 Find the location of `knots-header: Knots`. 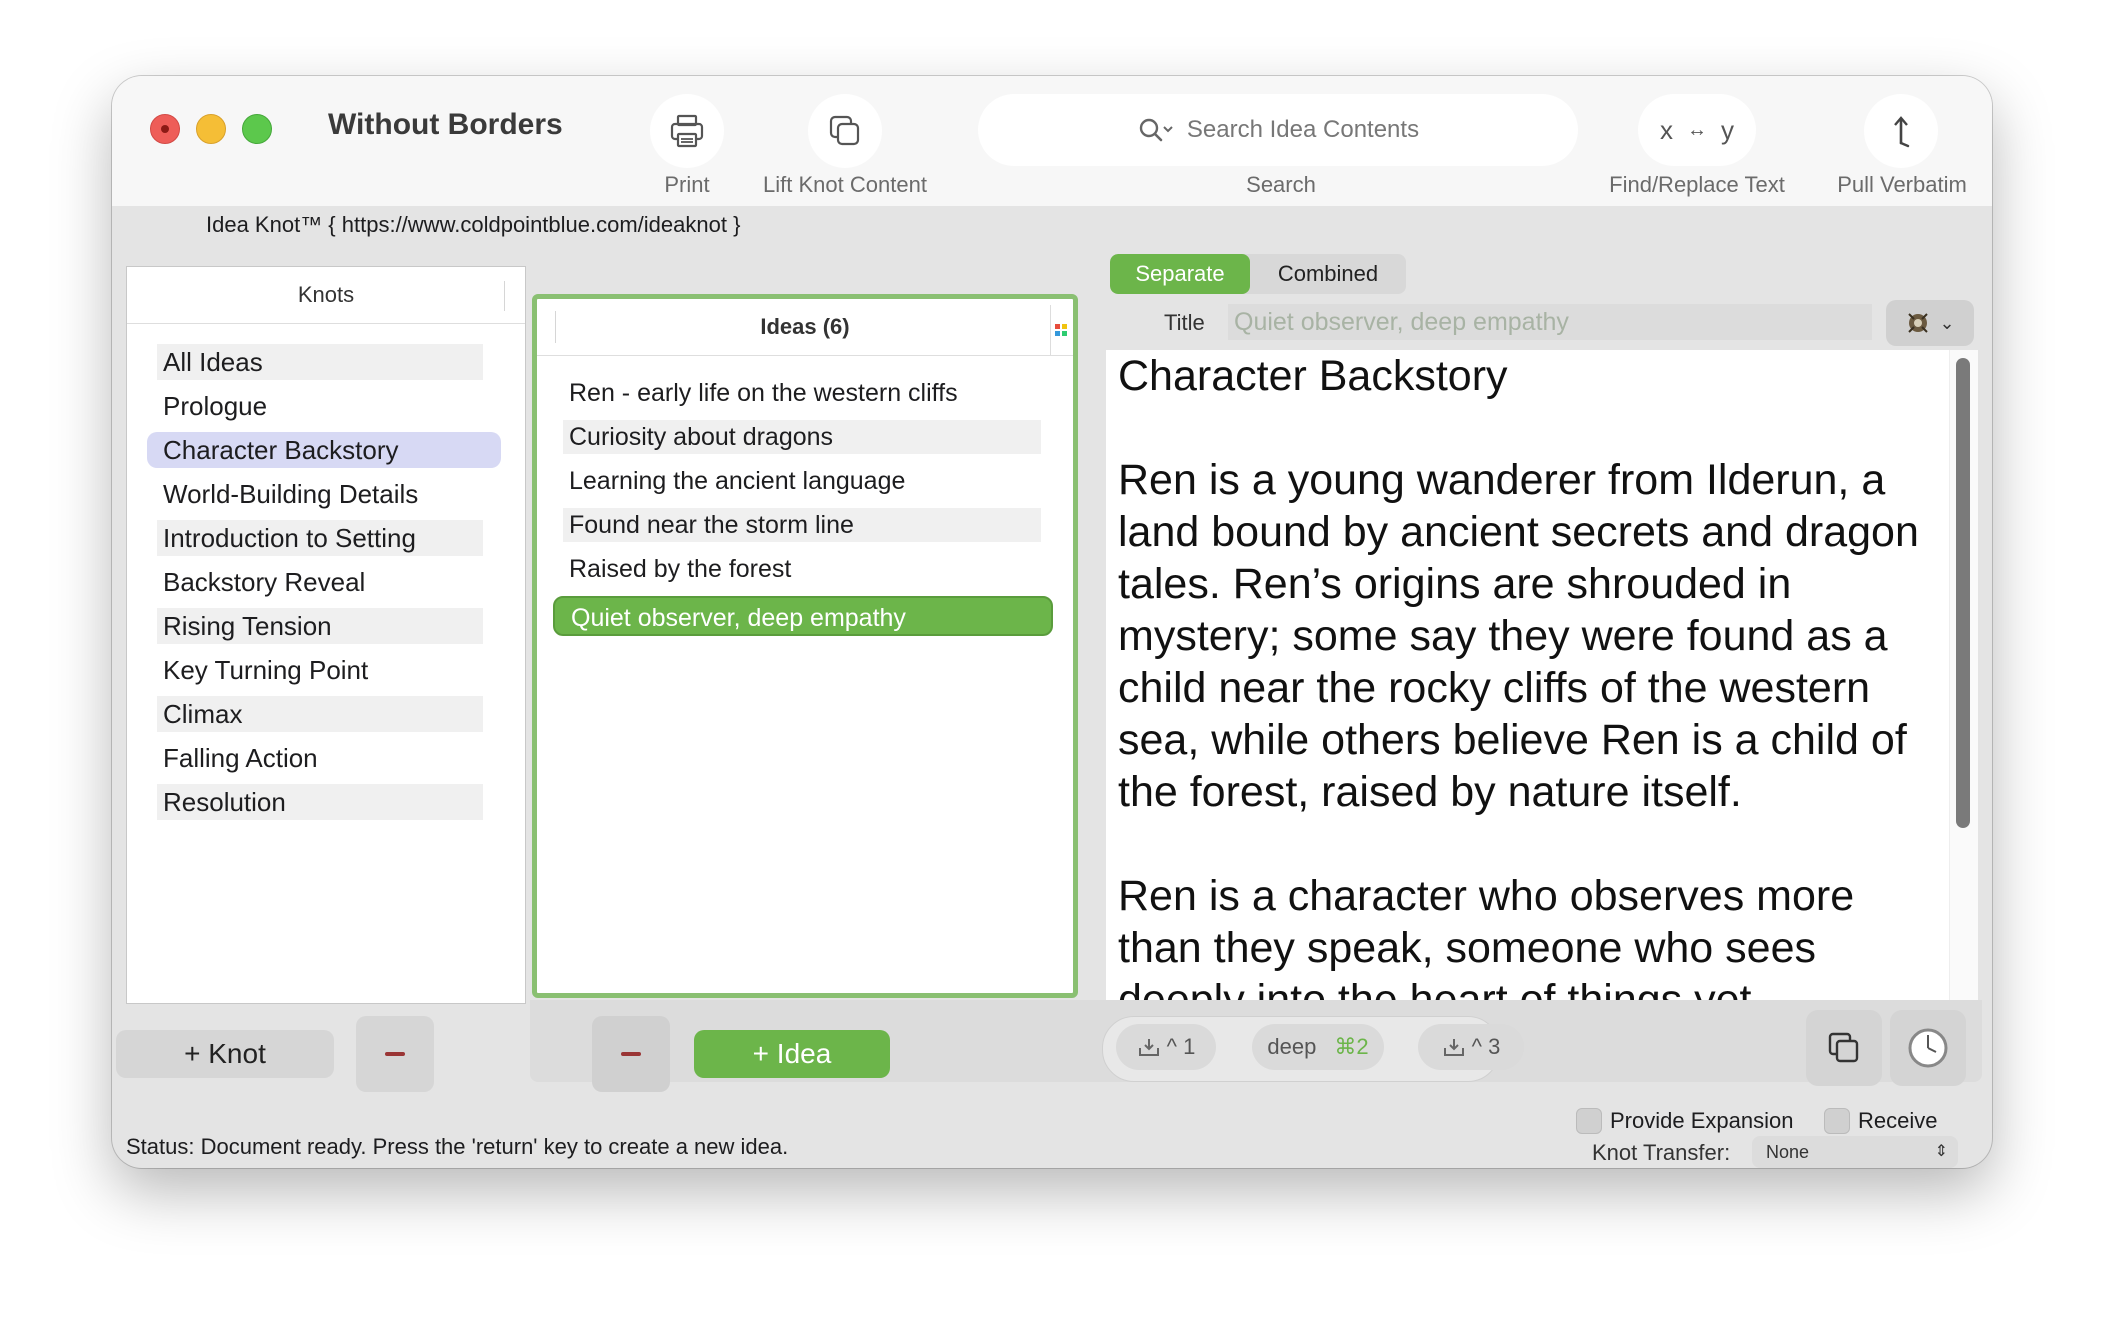

knots-header: Knots is located at coordinates (326, 295).